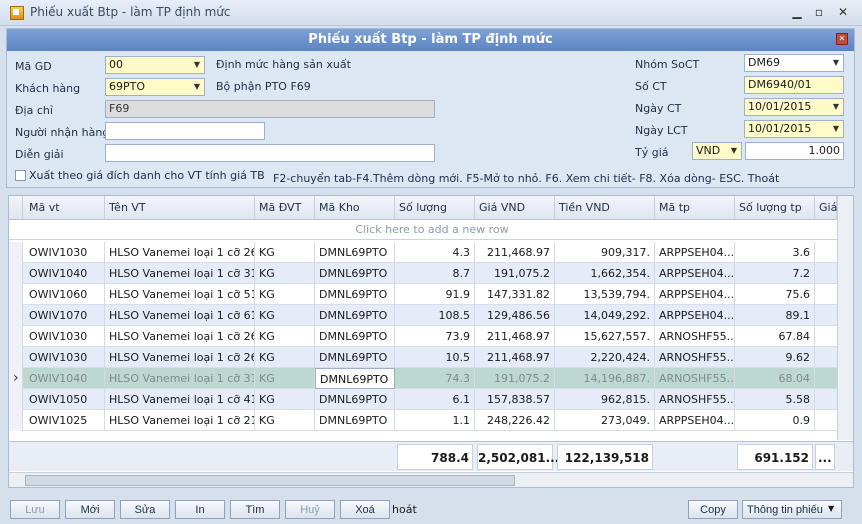  I want to click on cell-so-luong: 73.9, so click(435, 336).